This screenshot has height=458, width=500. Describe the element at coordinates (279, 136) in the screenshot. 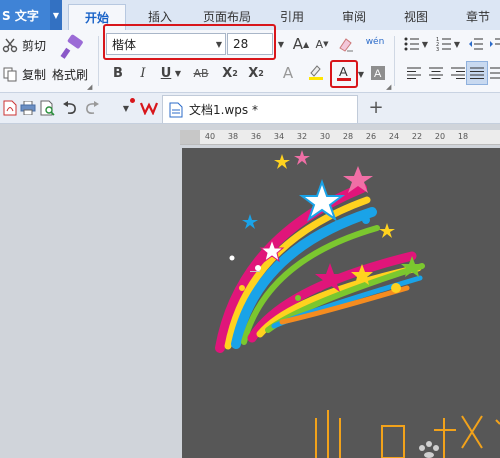

I see `ruler-tick: 34` at that location.